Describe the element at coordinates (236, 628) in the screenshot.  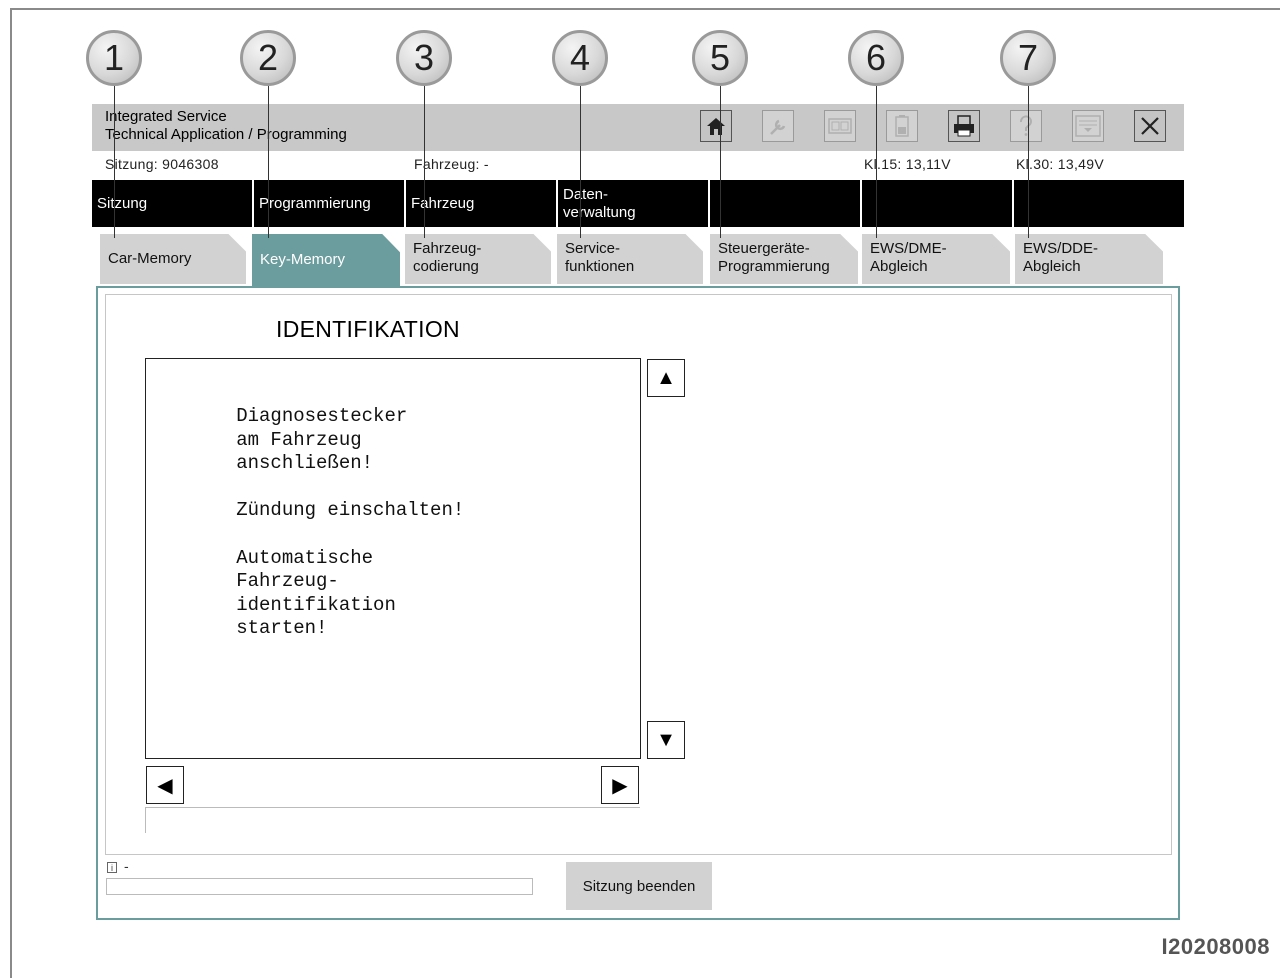
I see `instruction-line: starten!` at that location.